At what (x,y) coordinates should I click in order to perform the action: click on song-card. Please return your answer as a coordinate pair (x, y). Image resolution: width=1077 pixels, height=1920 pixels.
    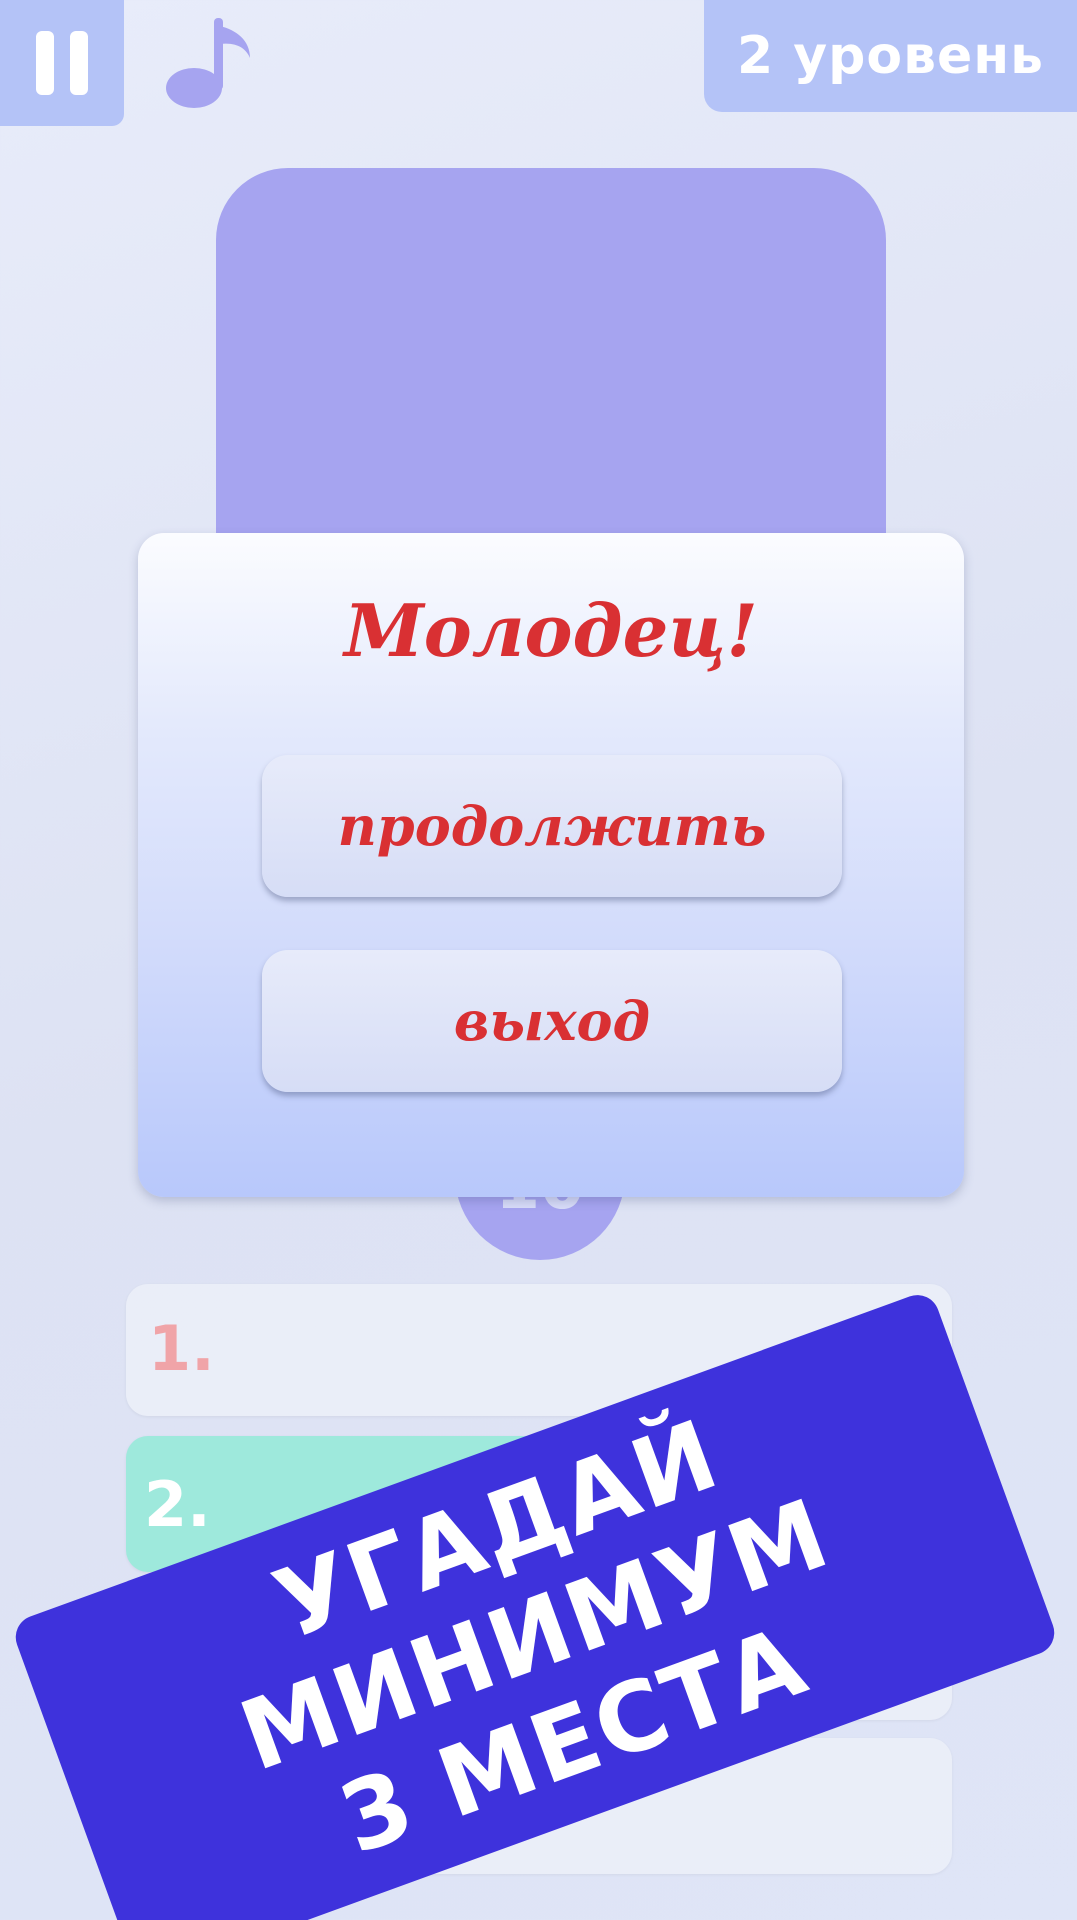
    Looking at the image, I should click on (551, 358).